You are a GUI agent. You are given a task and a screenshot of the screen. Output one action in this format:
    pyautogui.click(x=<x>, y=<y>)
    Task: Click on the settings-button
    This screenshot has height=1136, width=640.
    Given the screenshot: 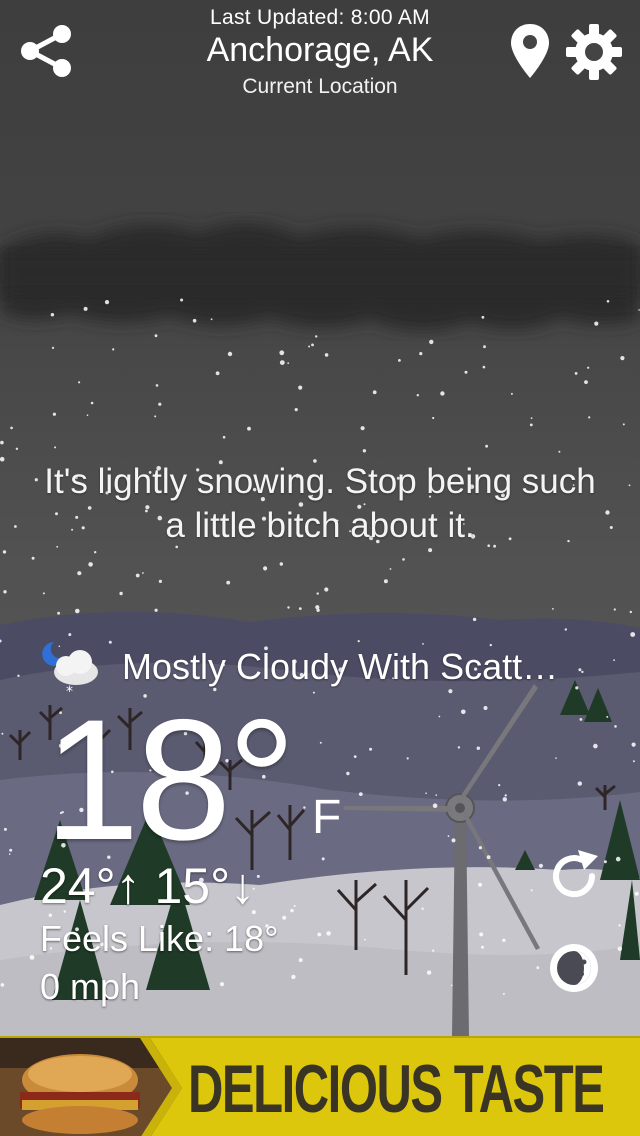 What is the action you would take?
    pyautogui.click(x=594, y=52)
    